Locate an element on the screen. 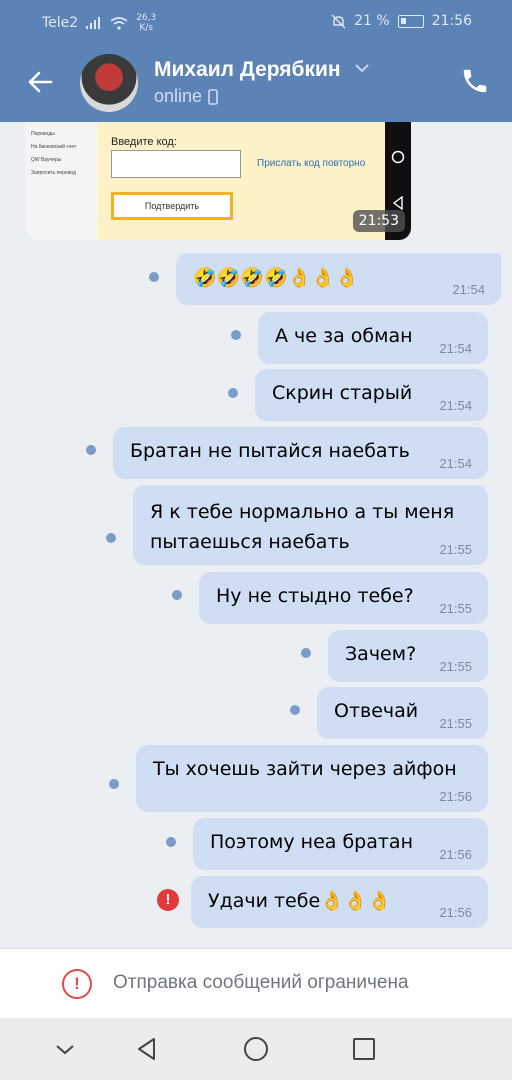  messaging-restricted-bar: ! Отправка сообщений ограничена is located at coordinates (256, 983).